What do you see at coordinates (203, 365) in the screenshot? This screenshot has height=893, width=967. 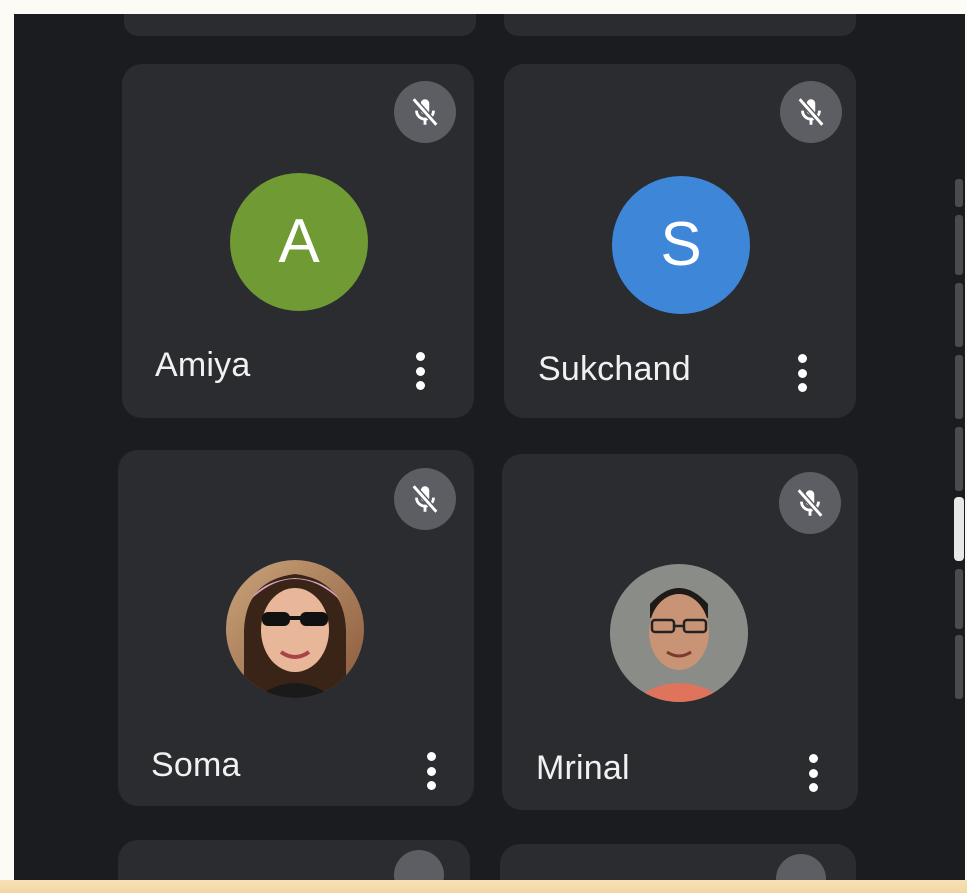 I see `participant-name: Amiya` at bounding box center [203, 365].